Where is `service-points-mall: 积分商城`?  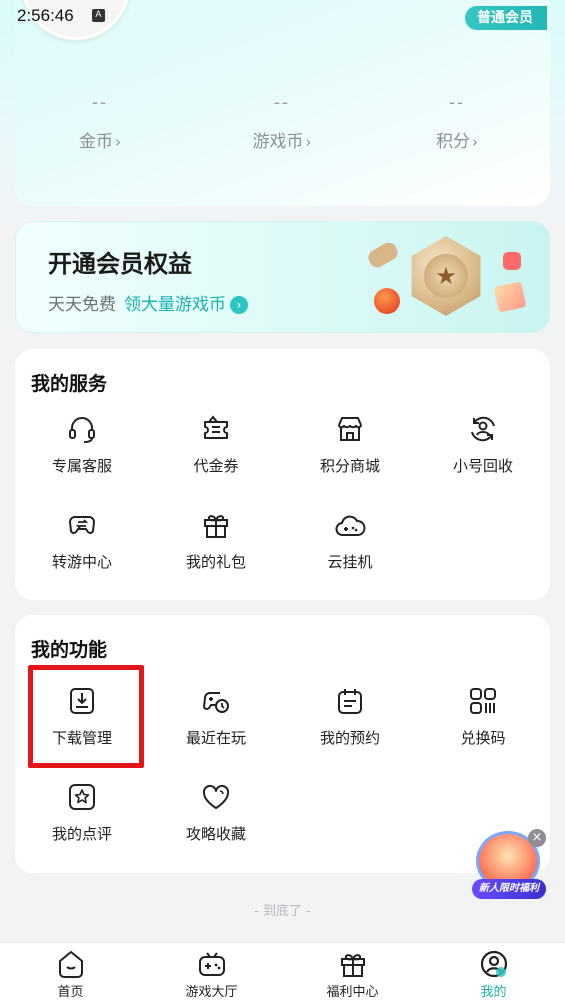
service-points-mall: 积分商城 is located at coordinates (350, 444).